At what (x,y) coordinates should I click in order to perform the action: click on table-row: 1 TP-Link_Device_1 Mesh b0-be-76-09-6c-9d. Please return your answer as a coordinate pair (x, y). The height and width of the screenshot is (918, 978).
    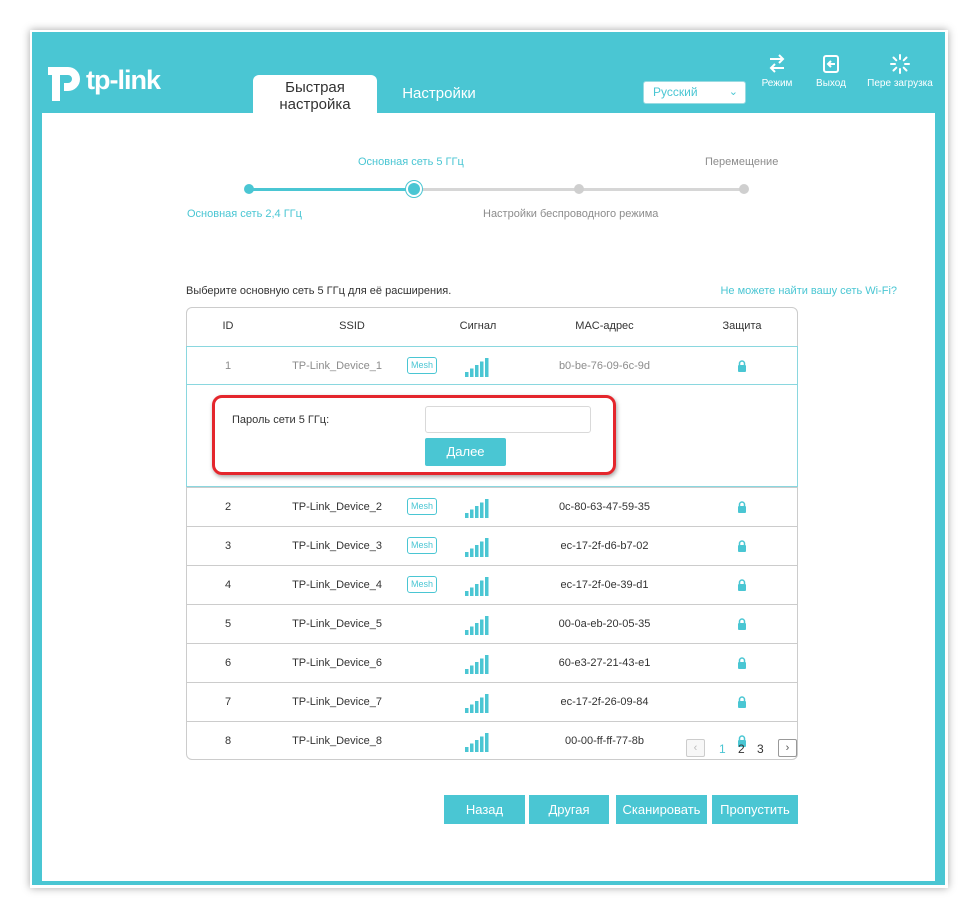
    Looking at the image, I should click on (492, 365).